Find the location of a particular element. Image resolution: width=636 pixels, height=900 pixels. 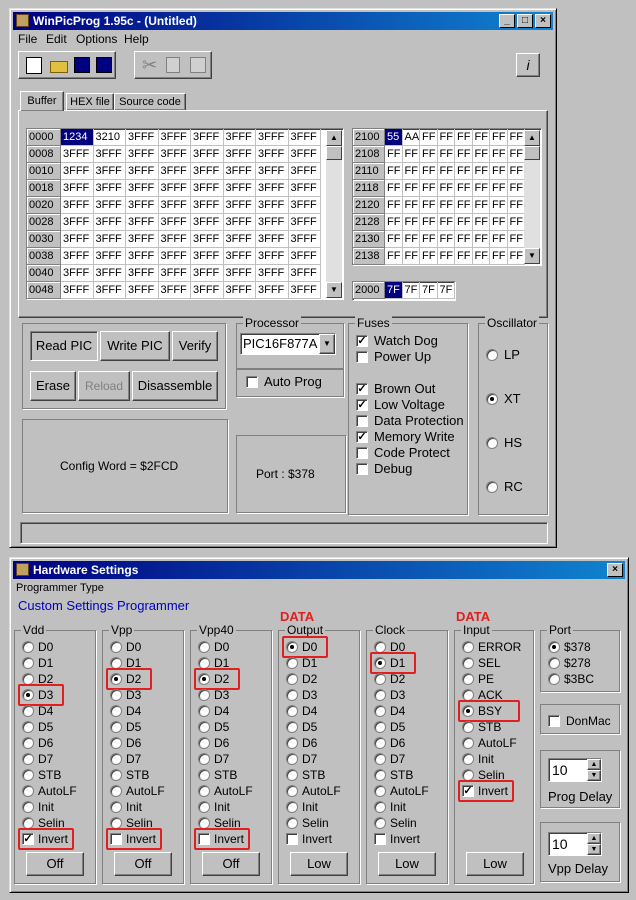

memory-cell: 1234 is located at coordinates (77, 137).